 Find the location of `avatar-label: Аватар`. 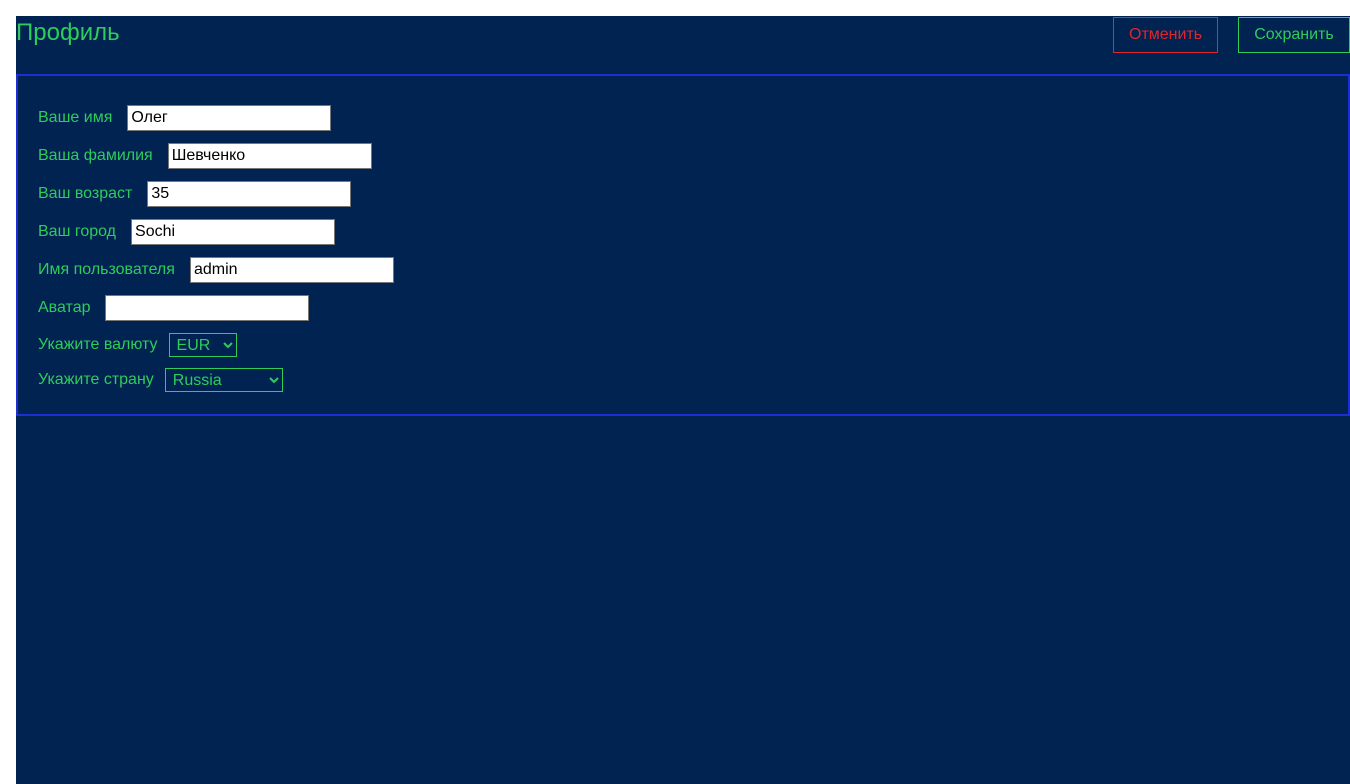

avatar-label: Аватар is located at coordinates (64, 307).